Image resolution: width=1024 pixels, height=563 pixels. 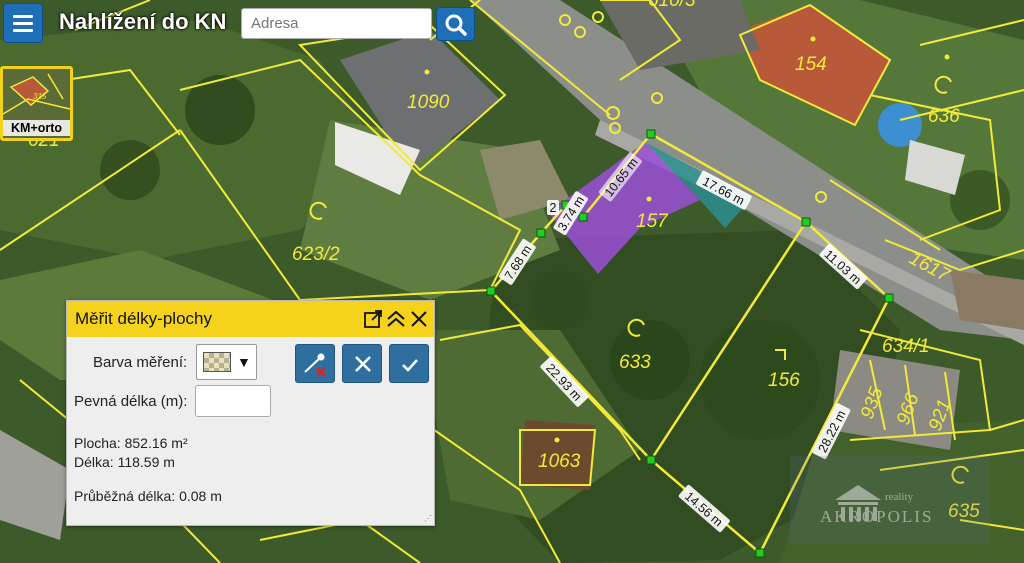 I want to click on popout-icon, so click(x=373, y=319).